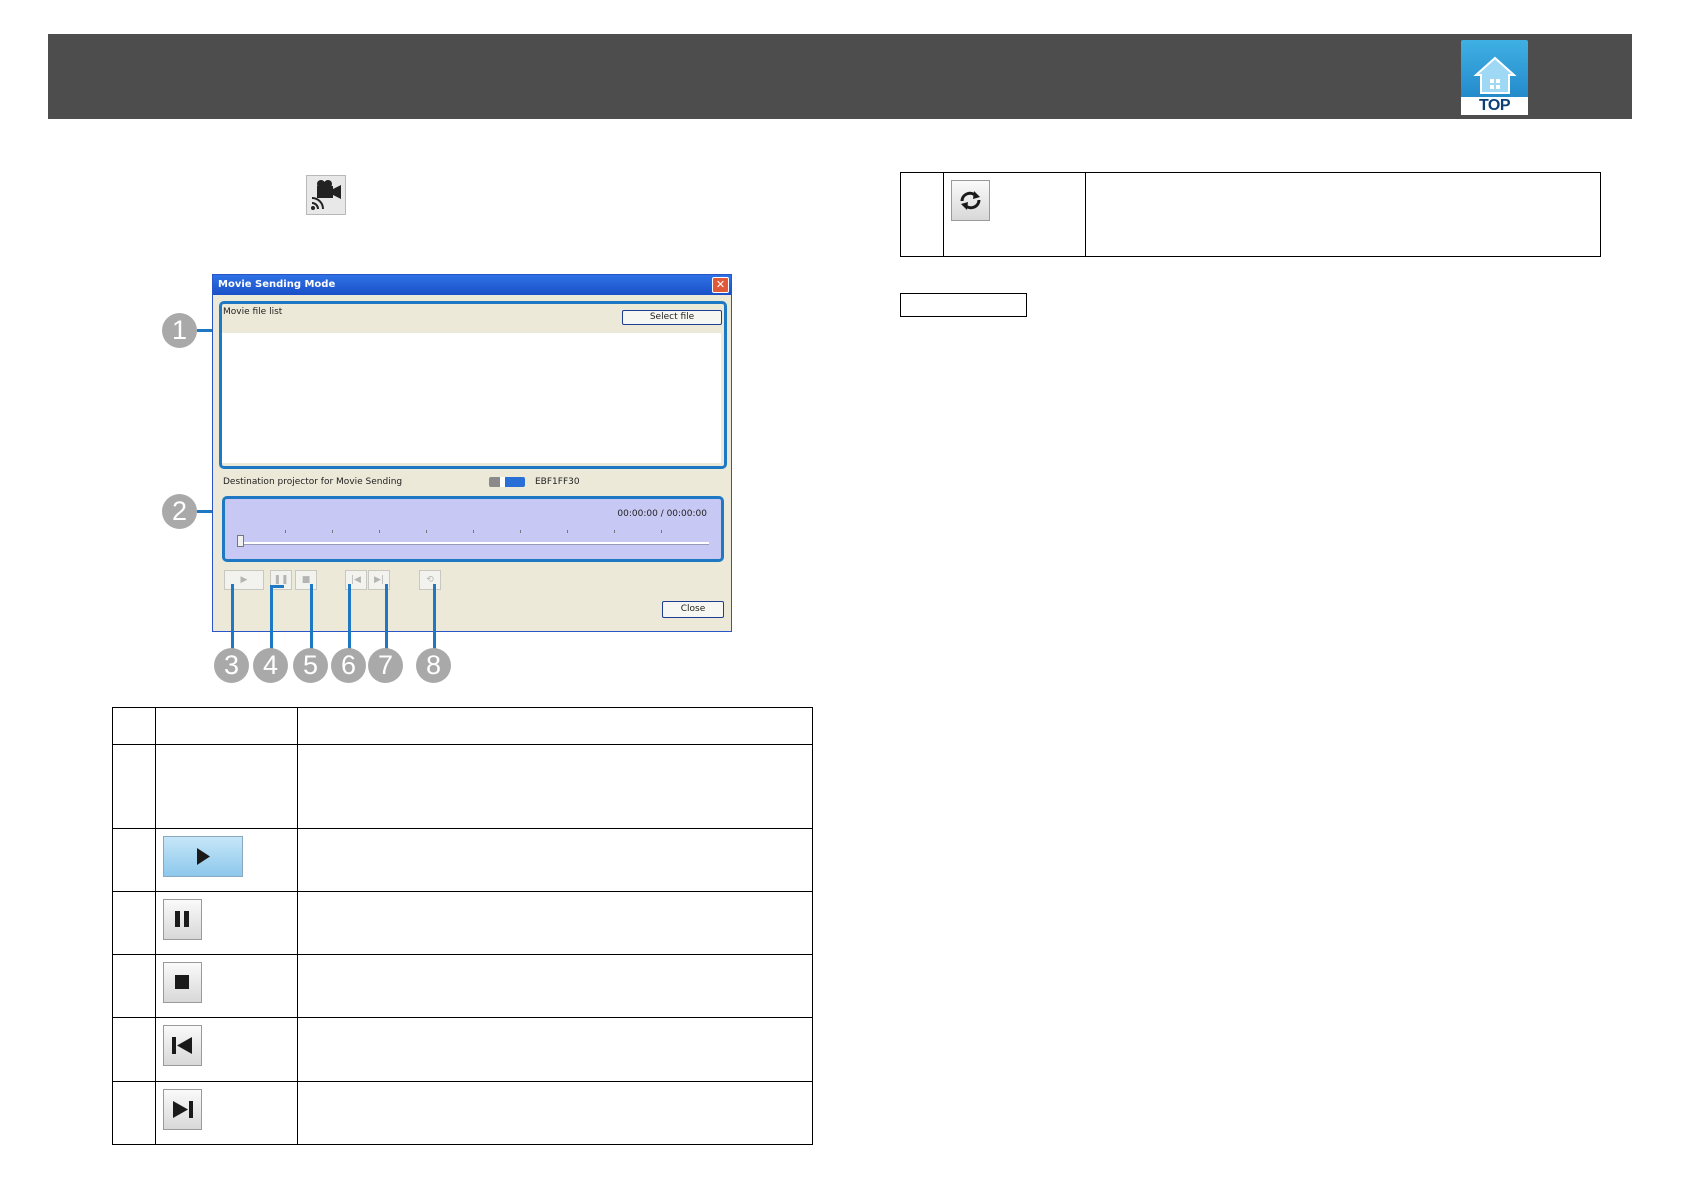 The image size is (1684, 1190). What do you see at coordinates (430, 580) in the screenshot?
I see `repeat-control-button: ⟲` at bounding box center [430, 580].